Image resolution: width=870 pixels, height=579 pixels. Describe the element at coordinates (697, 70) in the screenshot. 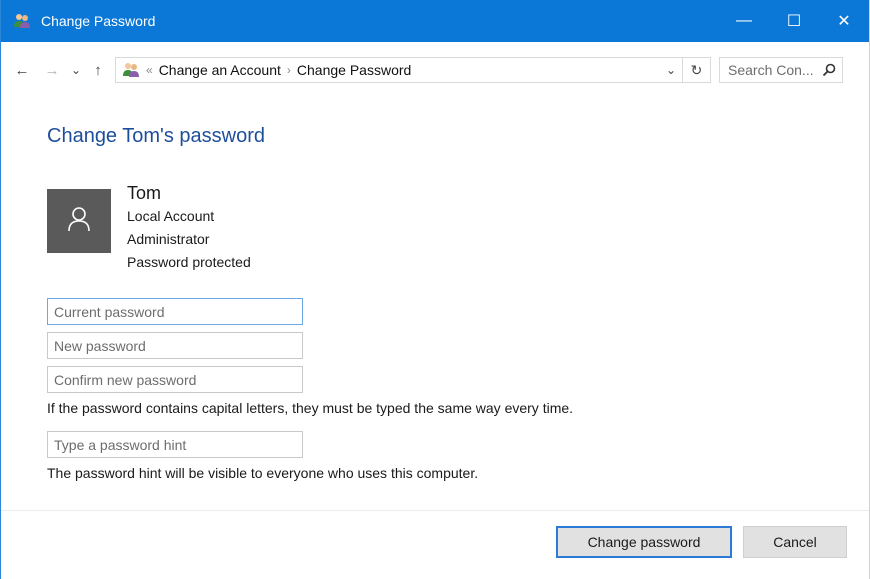

I see `refresh-icon: ↻` at that location.